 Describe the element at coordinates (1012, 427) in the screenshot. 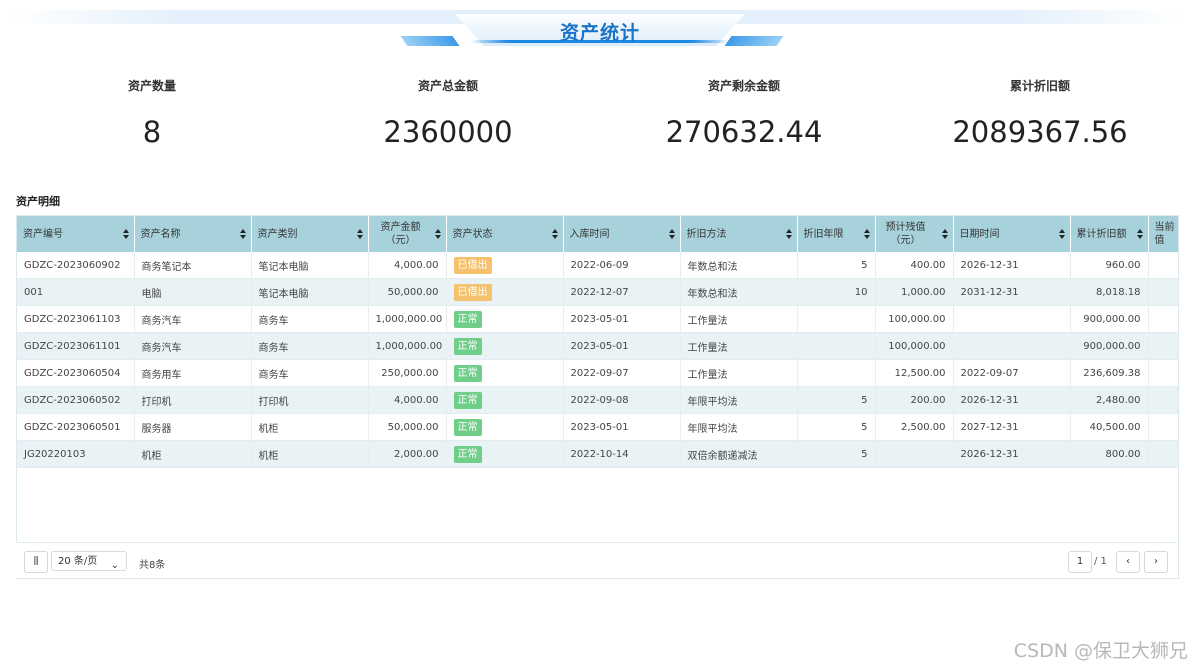

I see `cell-date: 2027-12-31` at that location.